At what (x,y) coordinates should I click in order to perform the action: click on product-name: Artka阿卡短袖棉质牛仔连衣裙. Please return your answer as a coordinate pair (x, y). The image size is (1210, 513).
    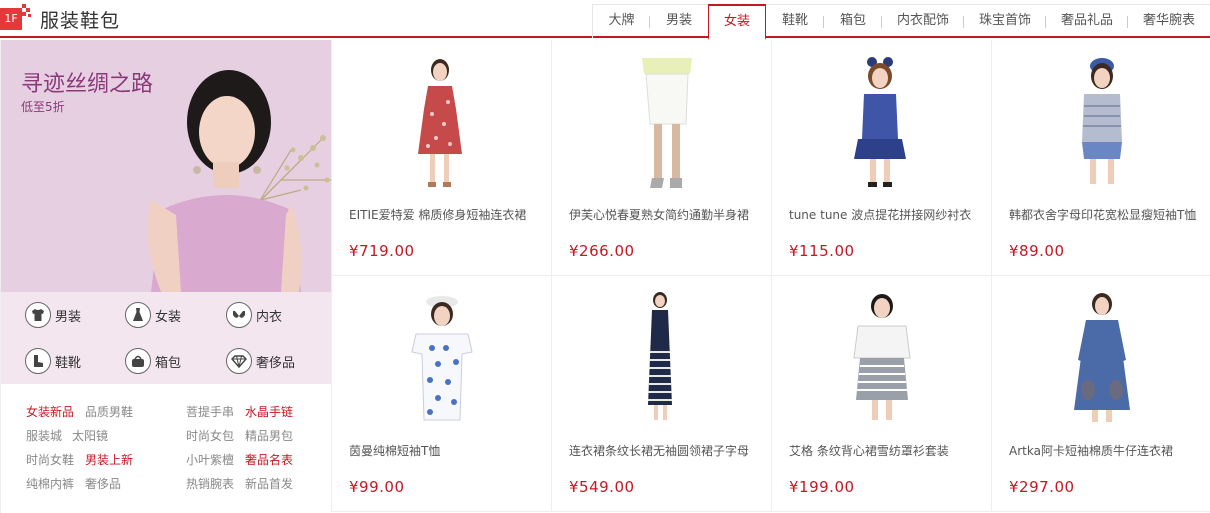
    Looking at the image, I should click on (1104, 451).